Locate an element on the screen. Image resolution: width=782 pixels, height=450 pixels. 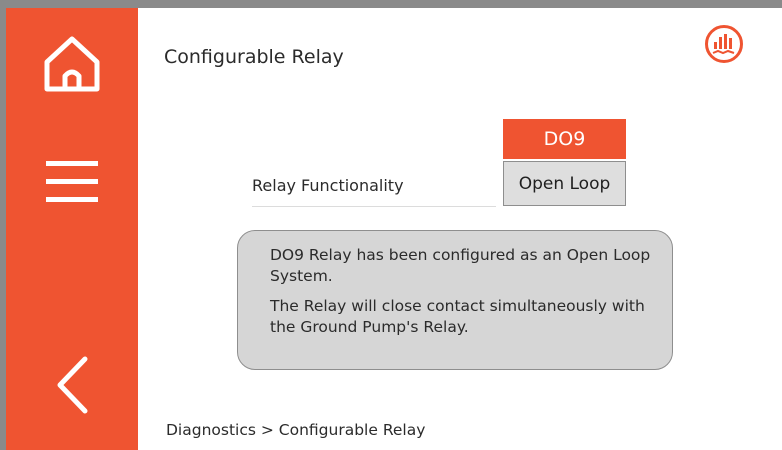
menu-button is located at coordinates (72, 181).